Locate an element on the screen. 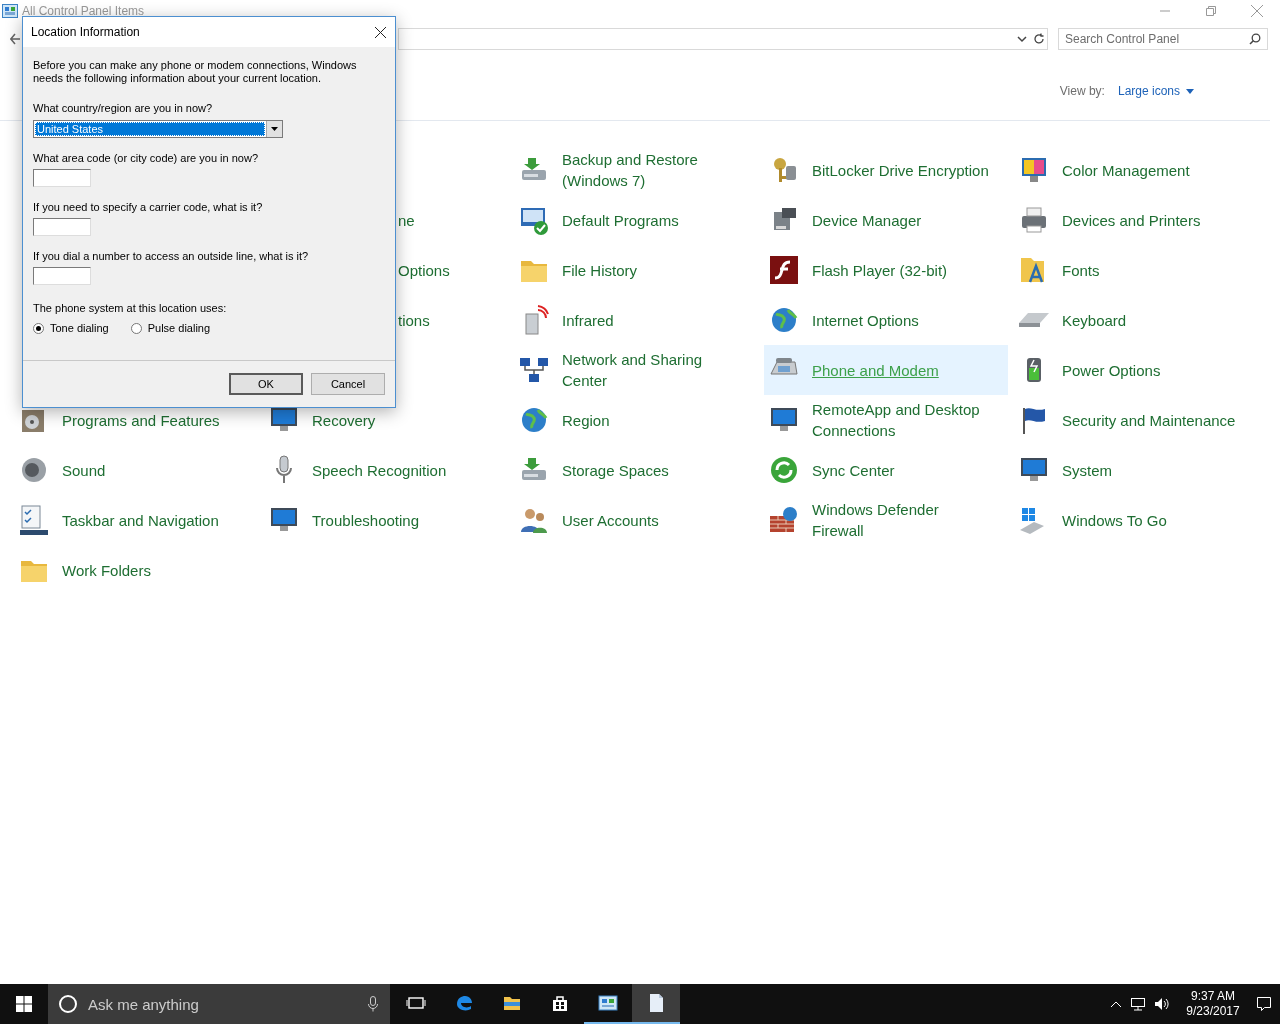  applet-link: Infrared is located at coordinates (636, 320).